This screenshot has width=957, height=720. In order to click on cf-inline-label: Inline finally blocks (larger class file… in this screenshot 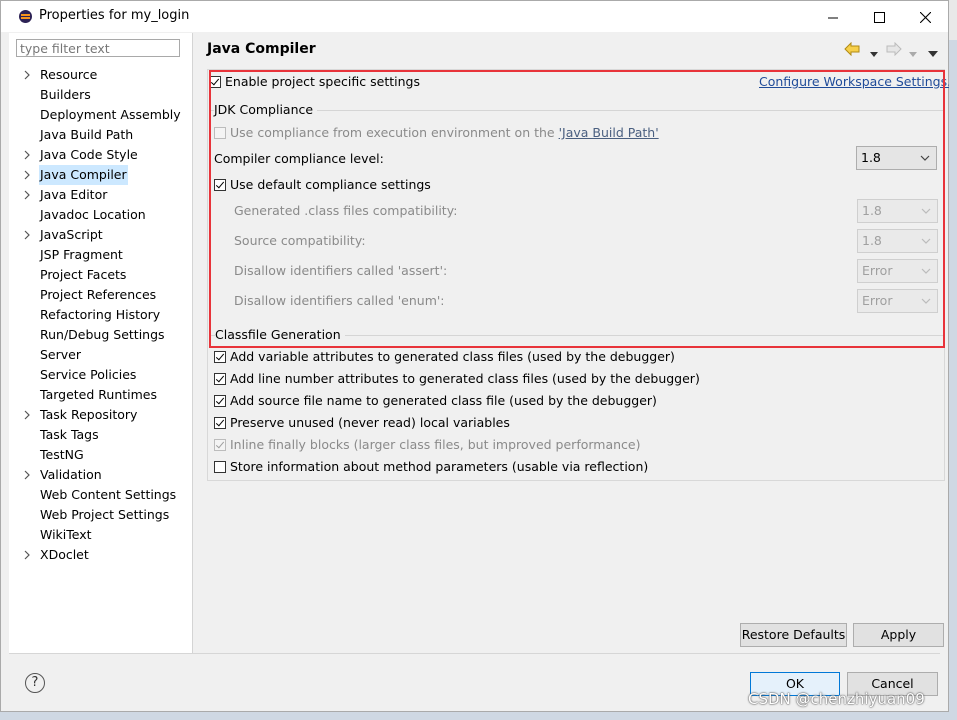, I will do `click(435, 444)`.